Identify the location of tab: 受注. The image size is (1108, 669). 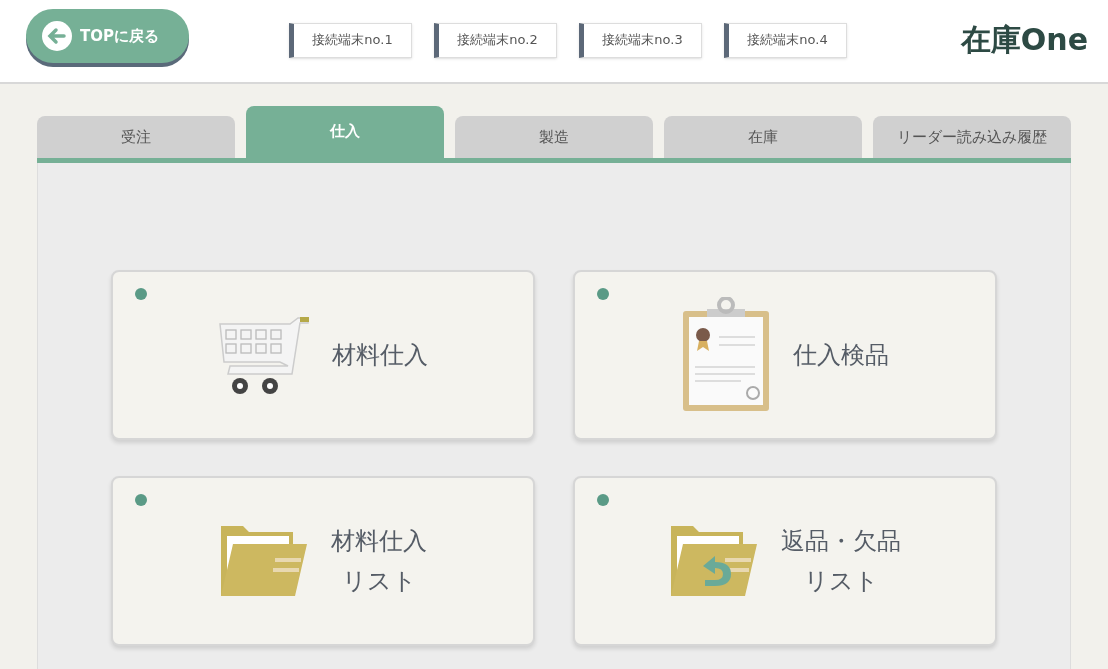
(136, 137).